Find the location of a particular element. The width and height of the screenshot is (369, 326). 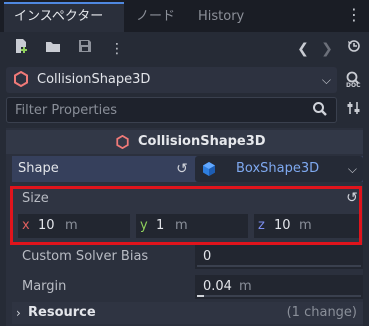

inspector-toolbar: ⋮ ❮ ❯ is located at coordinates (184, 49).